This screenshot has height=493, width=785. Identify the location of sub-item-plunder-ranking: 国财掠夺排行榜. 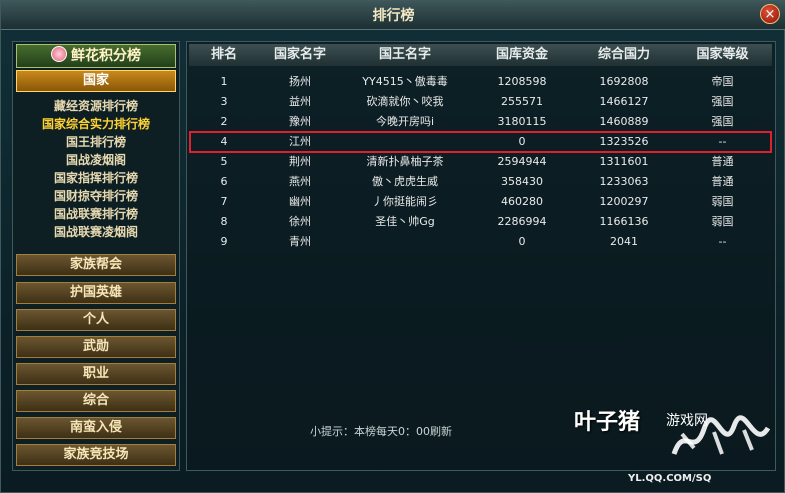
(96, 196).